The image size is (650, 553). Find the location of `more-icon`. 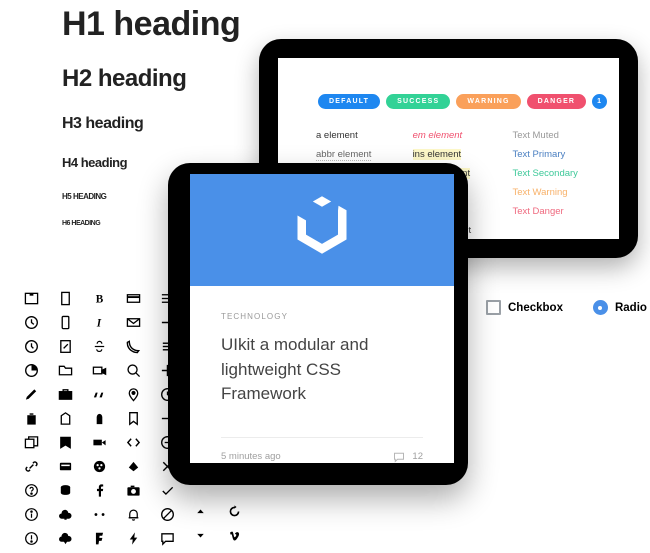

more-icon is located at coordinates (109, 514).